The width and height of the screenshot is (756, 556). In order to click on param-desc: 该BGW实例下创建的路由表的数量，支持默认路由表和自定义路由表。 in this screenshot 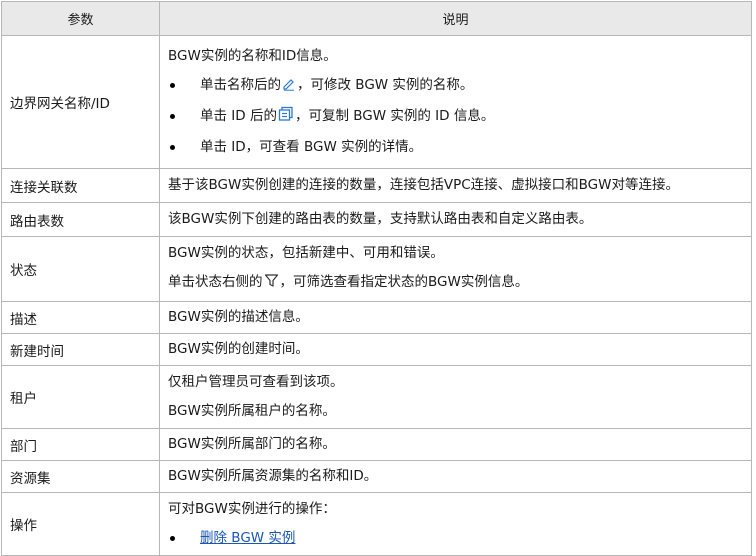, I will do `click(455, 219)`.